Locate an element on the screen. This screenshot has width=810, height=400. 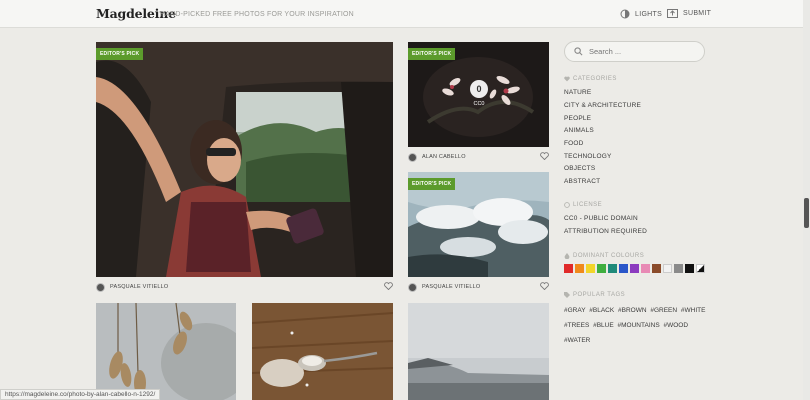
photo-clouds-mountains: EDITOR'S PICK is located at coordinates (478, 224).